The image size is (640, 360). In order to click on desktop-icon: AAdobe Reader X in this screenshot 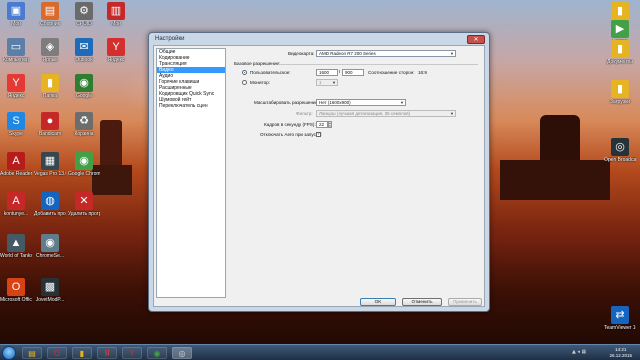, I will do `click(16, 164)`.